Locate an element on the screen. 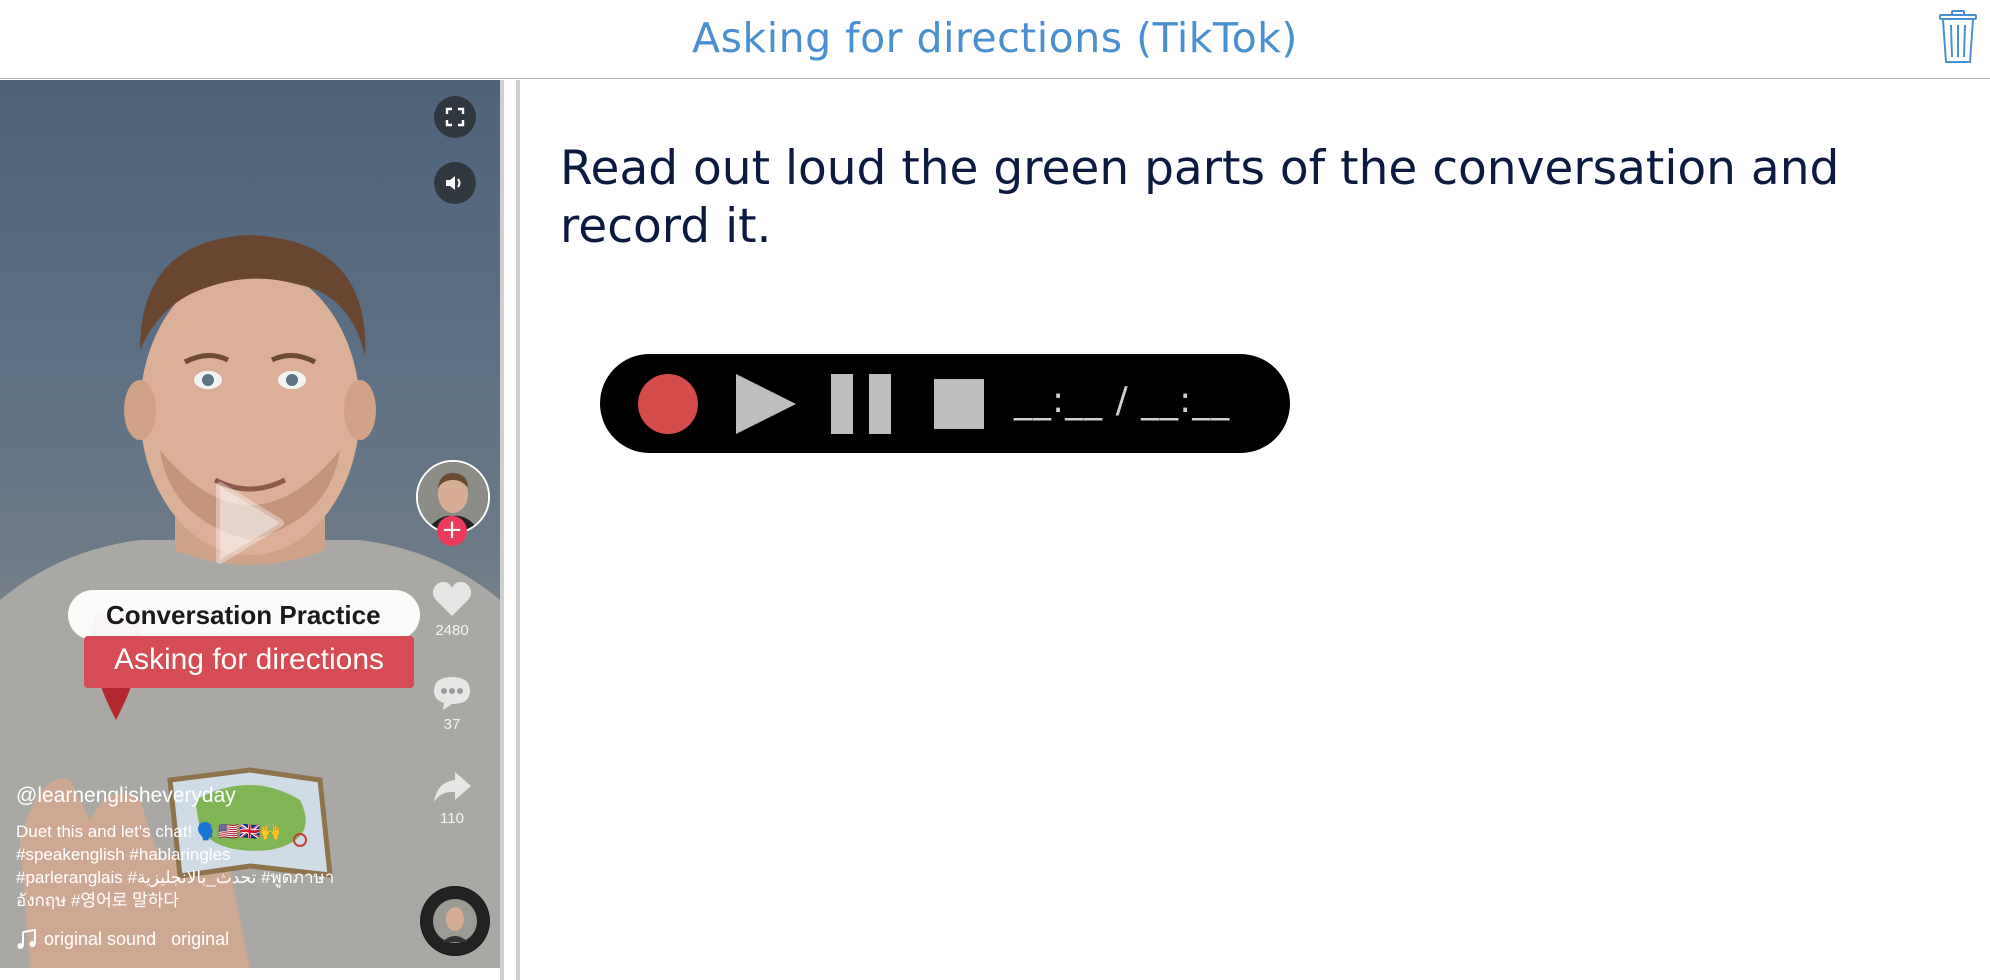 The image size is (1990, 980). heart-icon is located at coordinates (452, 598).